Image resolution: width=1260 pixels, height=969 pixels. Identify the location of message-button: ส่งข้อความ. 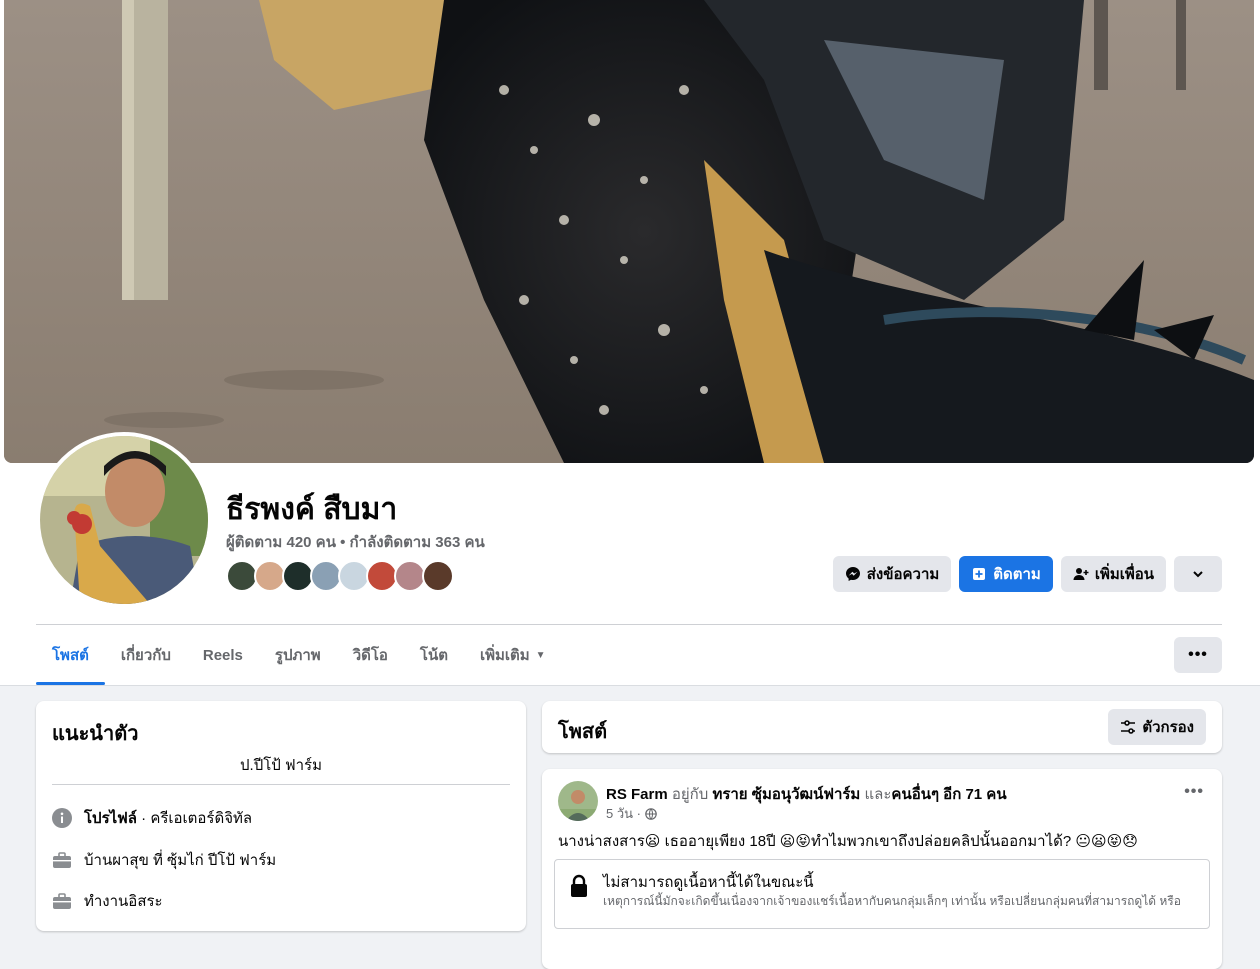
(892, 574).